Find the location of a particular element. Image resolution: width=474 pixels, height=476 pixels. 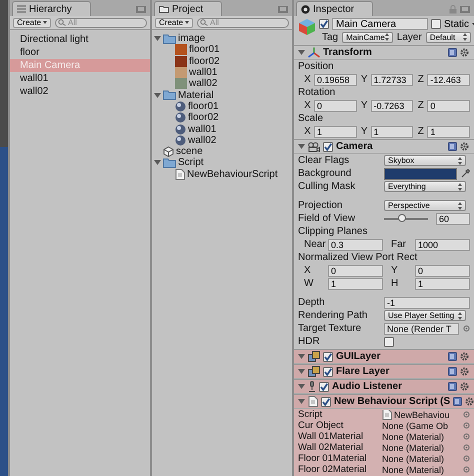

static-dropdown: Static is located at coordinates (459, 24).